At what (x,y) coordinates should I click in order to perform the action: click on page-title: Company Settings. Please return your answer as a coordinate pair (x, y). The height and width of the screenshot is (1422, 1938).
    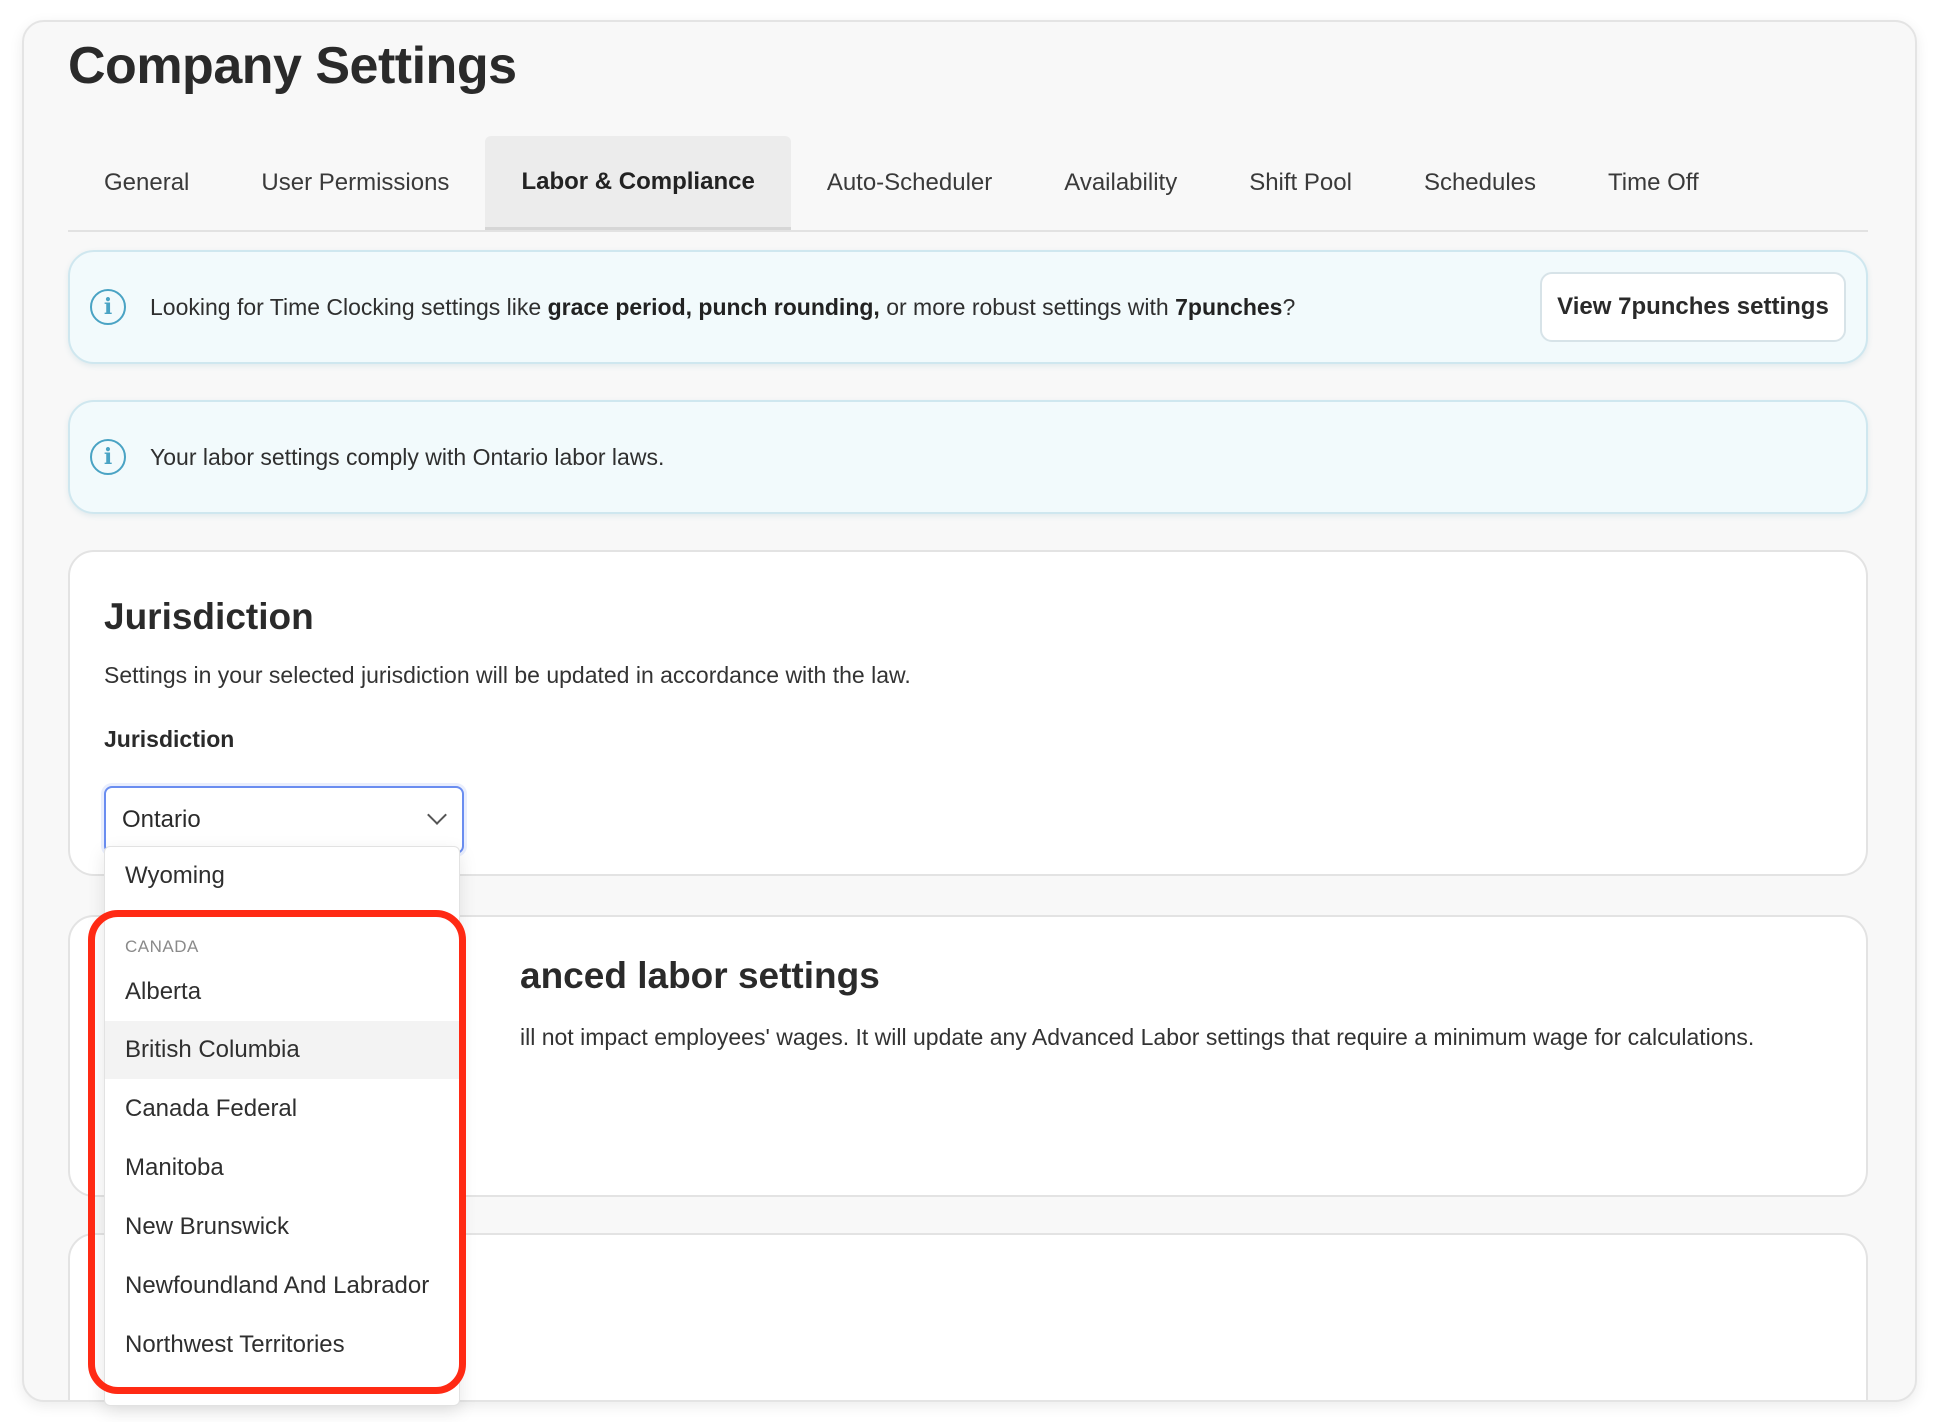
    Looking at the image, I should click on (292, 66).